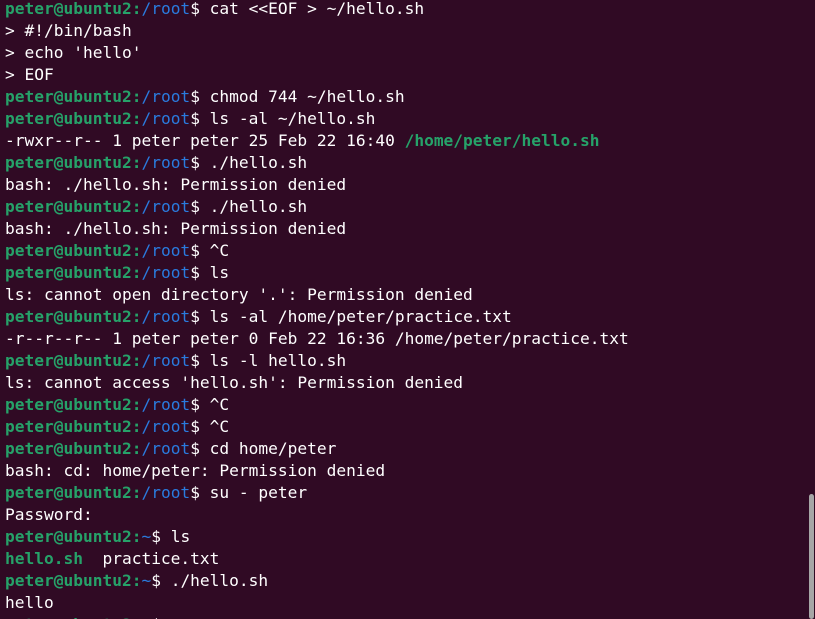  What do you see at coordinates (317, 581) in the screenshot?
I see `terminal-line: peter@ubuntu2:~$ ./hello.sh` at bounding box center [317, 581].